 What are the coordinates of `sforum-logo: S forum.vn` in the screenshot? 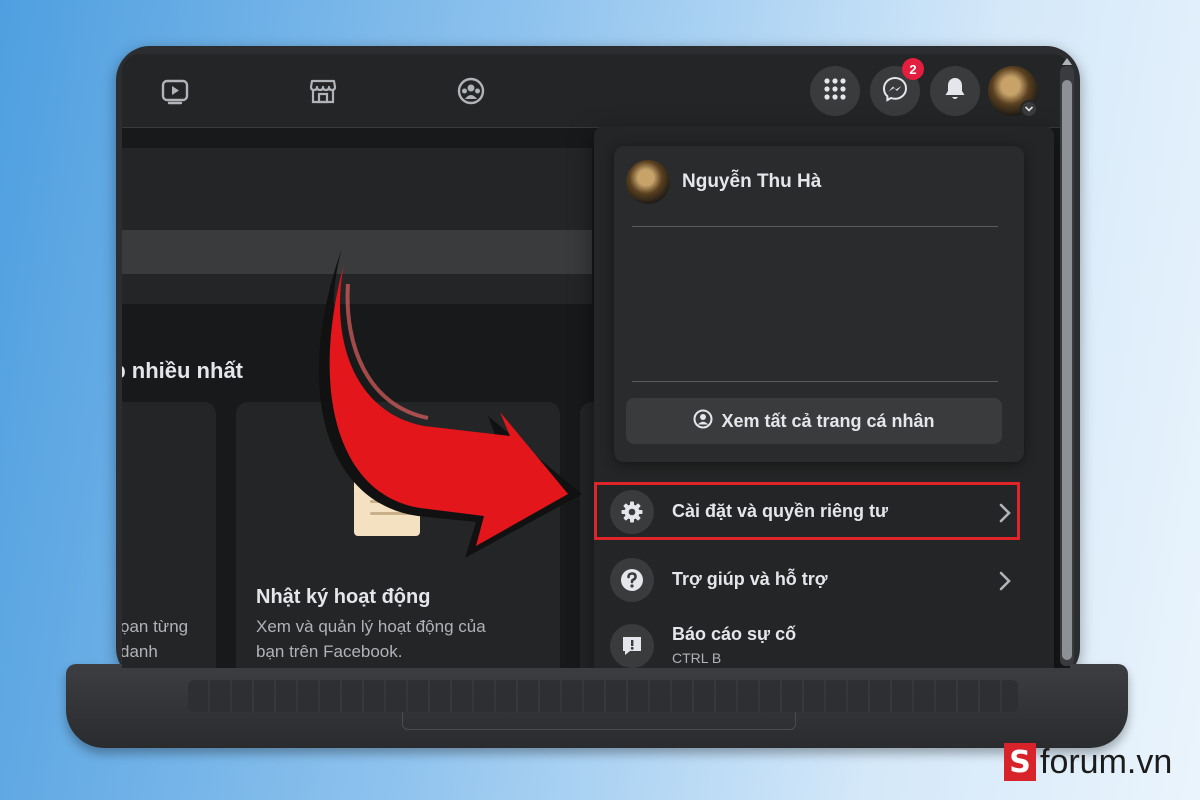 It's located at (1088, 762).